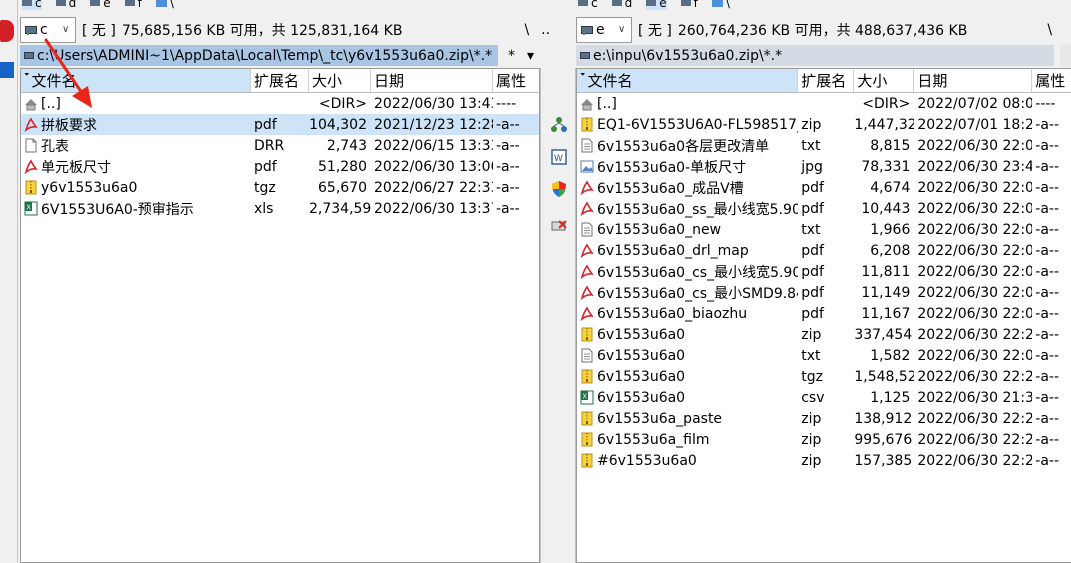  Describe the element at coordinates (280, 124) in the screenshot. I see `table-row: 拼板要求 pdf 104,302 2021/12/23 12:28 -a--` at that location.